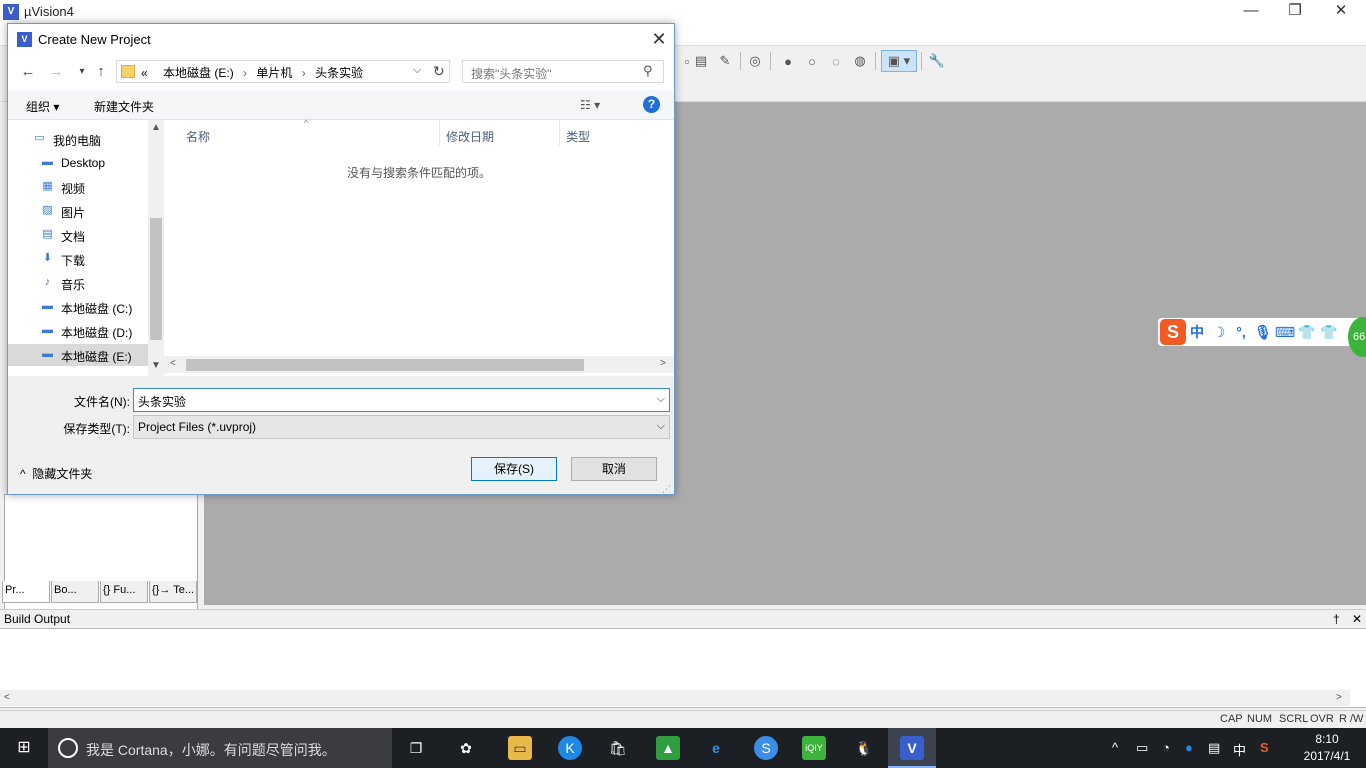 This screenshot has width=1366, height=768. Describe the element at coordinates (78, 235) in the screenshot. I see `nav-item: ▤ 文档` at that location.